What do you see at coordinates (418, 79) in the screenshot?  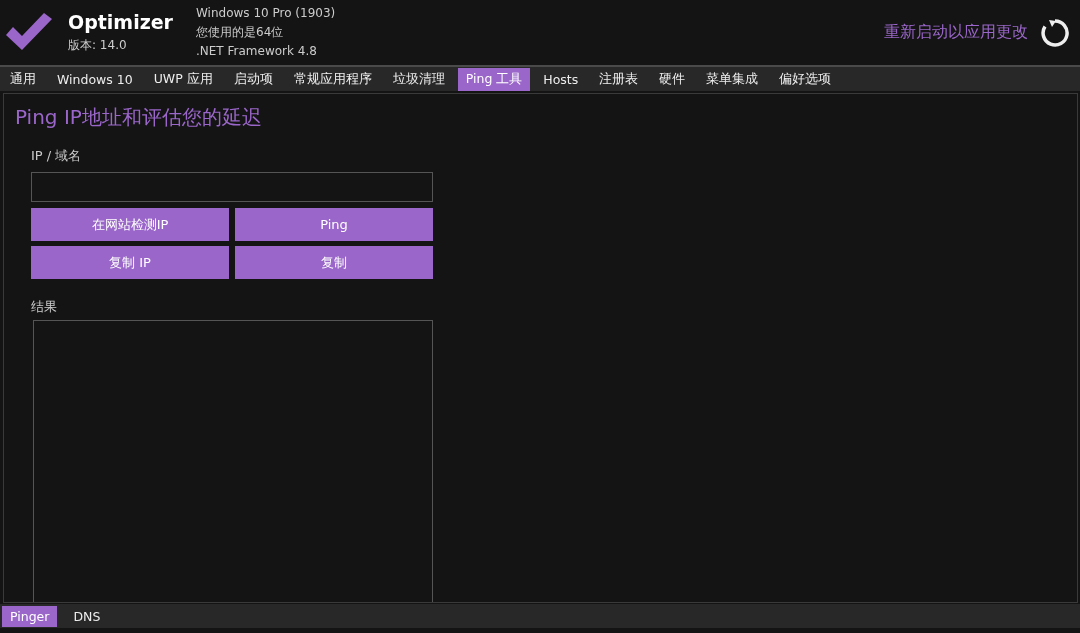 I see `tab: 垃圾清理` at bounding box center [418, 79].